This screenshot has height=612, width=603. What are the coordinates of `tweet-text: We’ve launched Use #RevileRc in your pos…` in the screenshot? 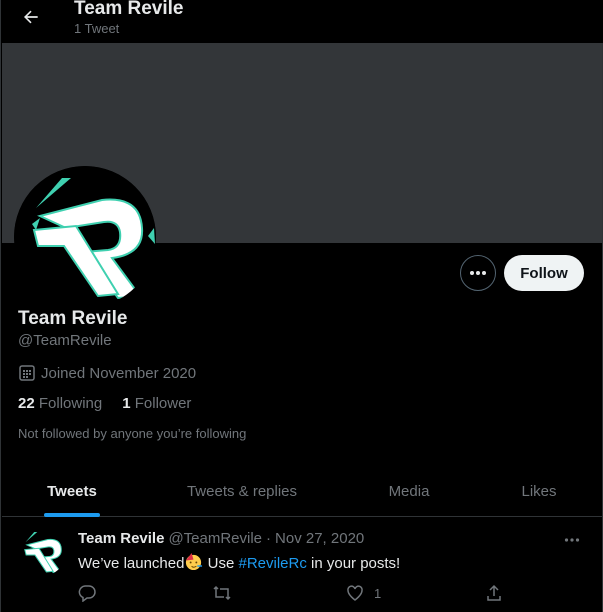 It's located at (239, 562).